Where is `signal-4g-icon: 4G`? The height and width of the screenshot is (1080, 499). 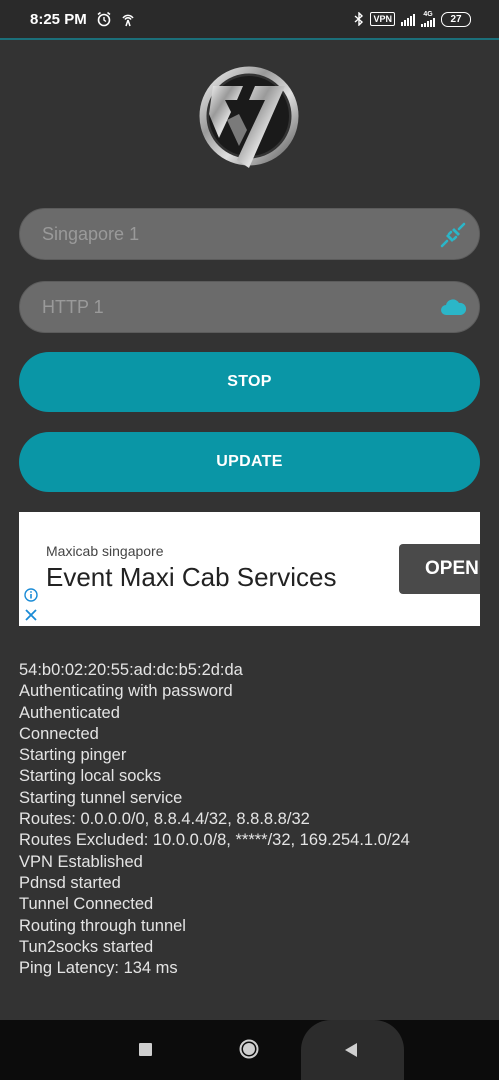 signal-4g-icon: 4G is located at coordinates (428, 19).